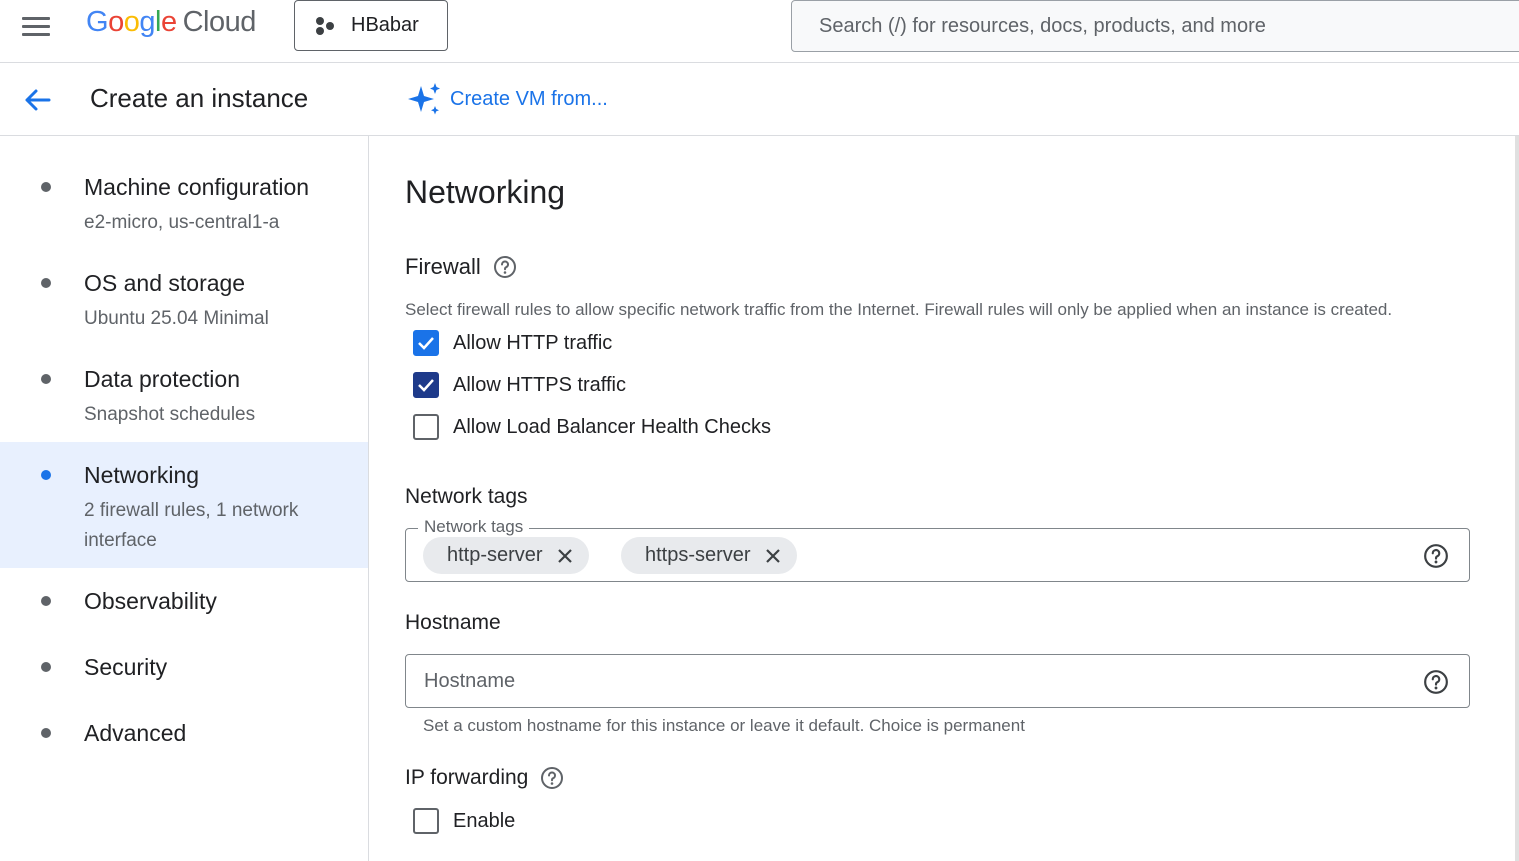 Image resolution: width=1519 pixels, height=861 pixels. I want to click on nav-item-title: Advanced, so click(135, 733).